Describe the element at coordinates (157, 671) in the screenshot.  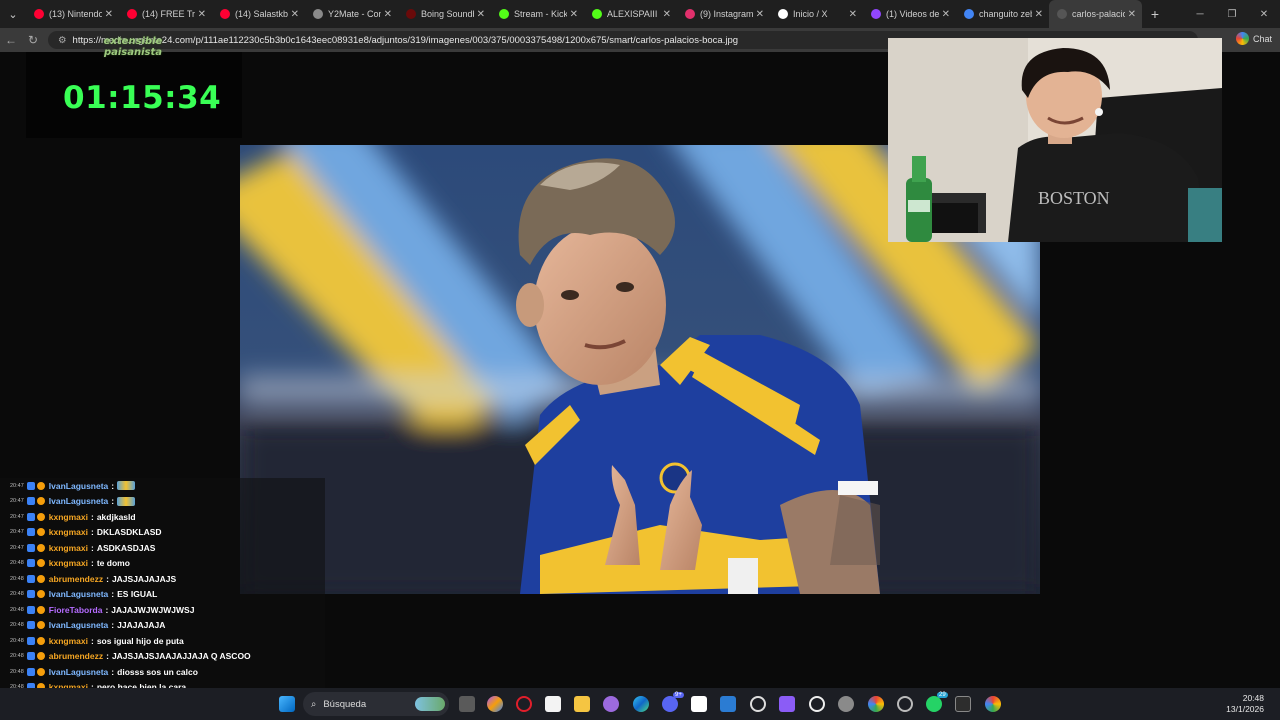
I see `chat-text: diosss sos un calco` at that location.